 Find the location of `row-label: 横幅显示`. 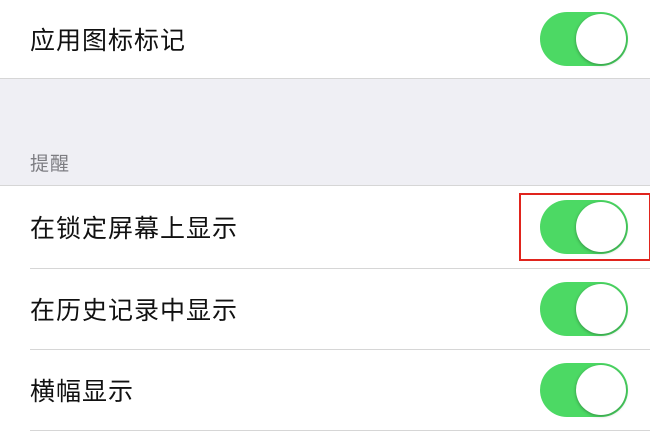

row-label: 横幅显示 is located at coordinates (82, 391).